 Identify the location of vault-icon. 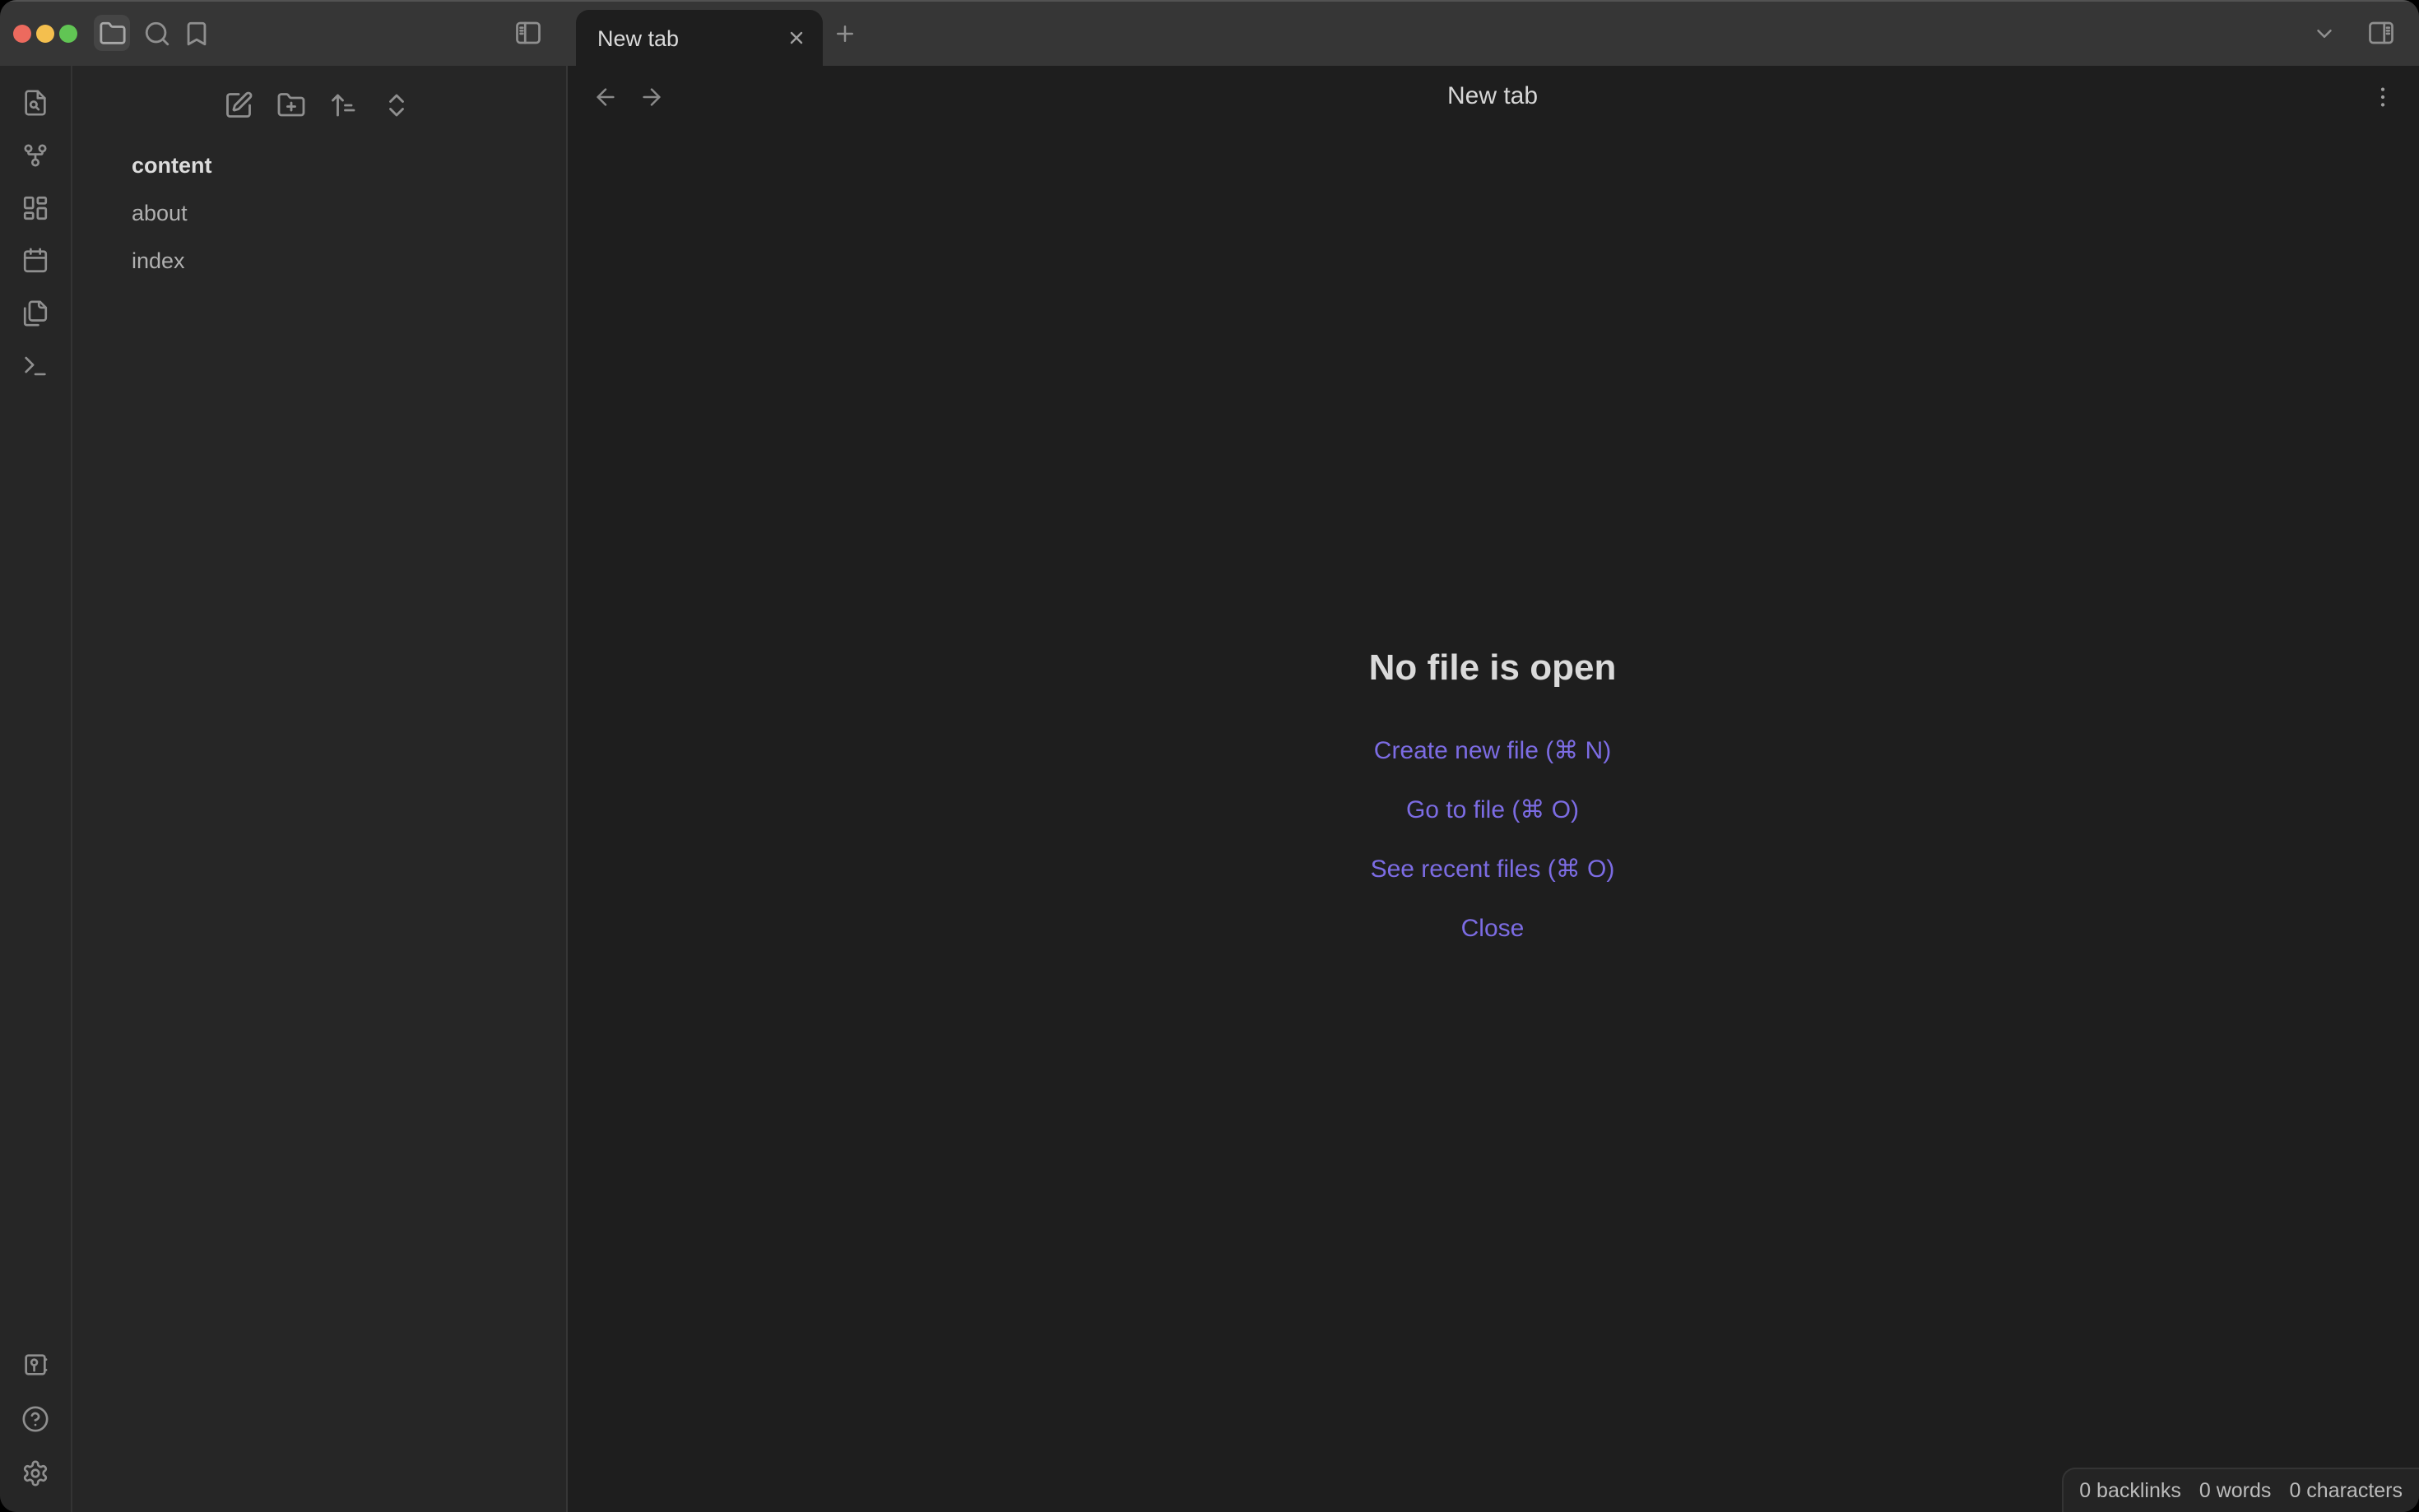
(35, 1364).